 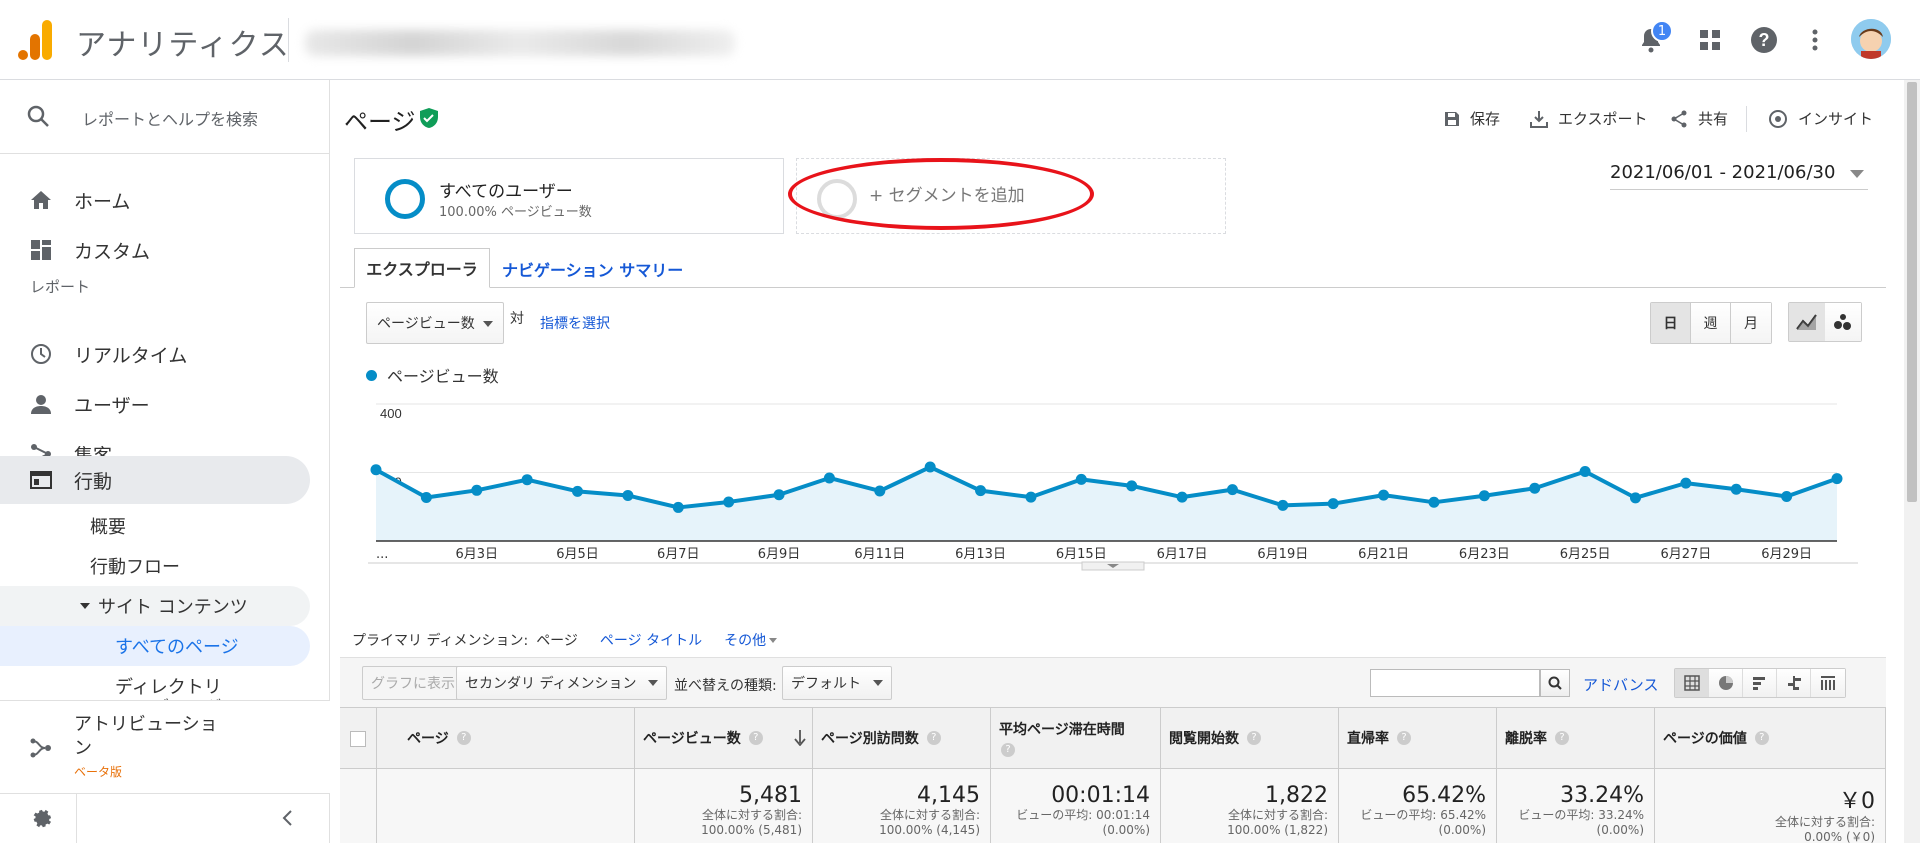 I want to click on sidebar-item-behavior-flow: 行動フロー, so click(x=135, y=566).